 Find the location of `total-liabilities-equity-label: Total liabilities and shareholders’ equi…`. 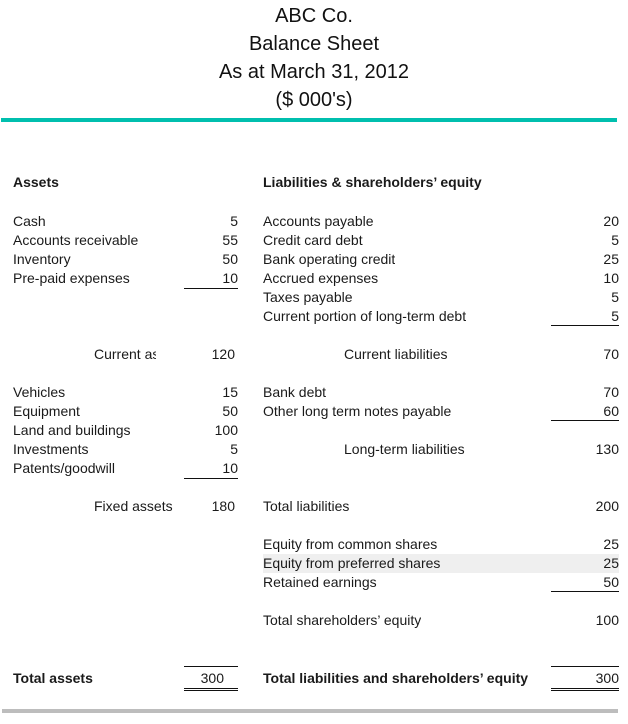

total-liabilities-equity-label: Total liabilities and shareholders’ equi… is located at coordinates (396, 678).